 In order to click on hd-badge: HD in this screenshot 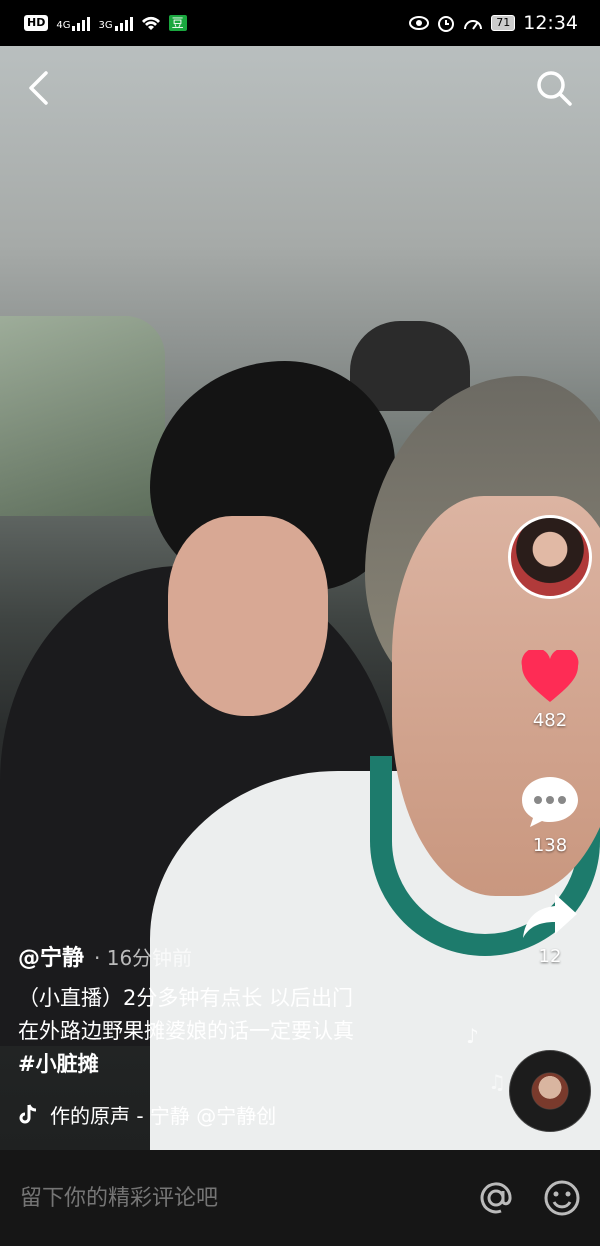, I will do `click(36, 23)`.